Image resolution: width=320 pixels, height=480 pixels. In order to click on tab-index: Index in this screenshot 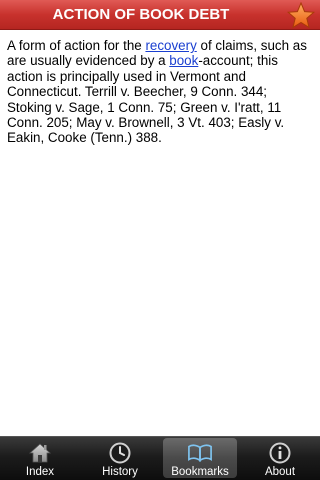, I will do `click(40, 458)`.